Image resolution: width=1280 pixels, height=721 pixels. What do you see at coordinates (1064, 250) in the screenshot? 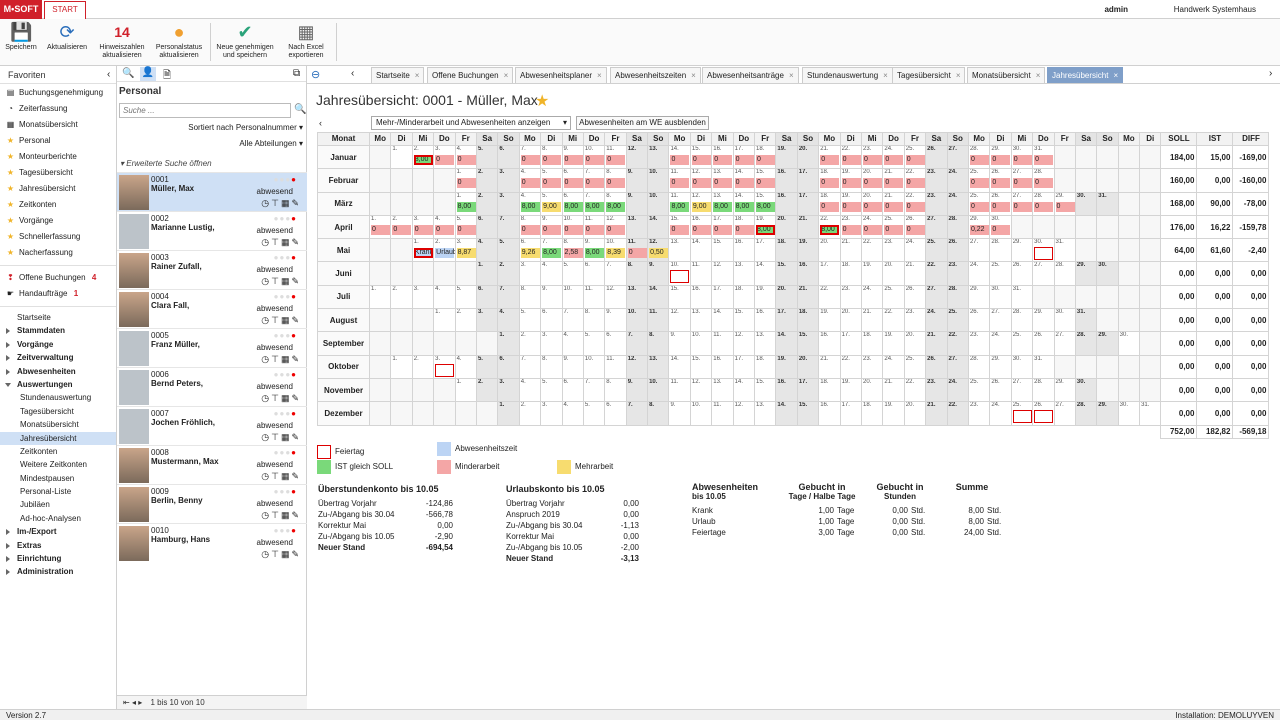
I see `day-cell: 31.` at bounding box center [1064, 250].